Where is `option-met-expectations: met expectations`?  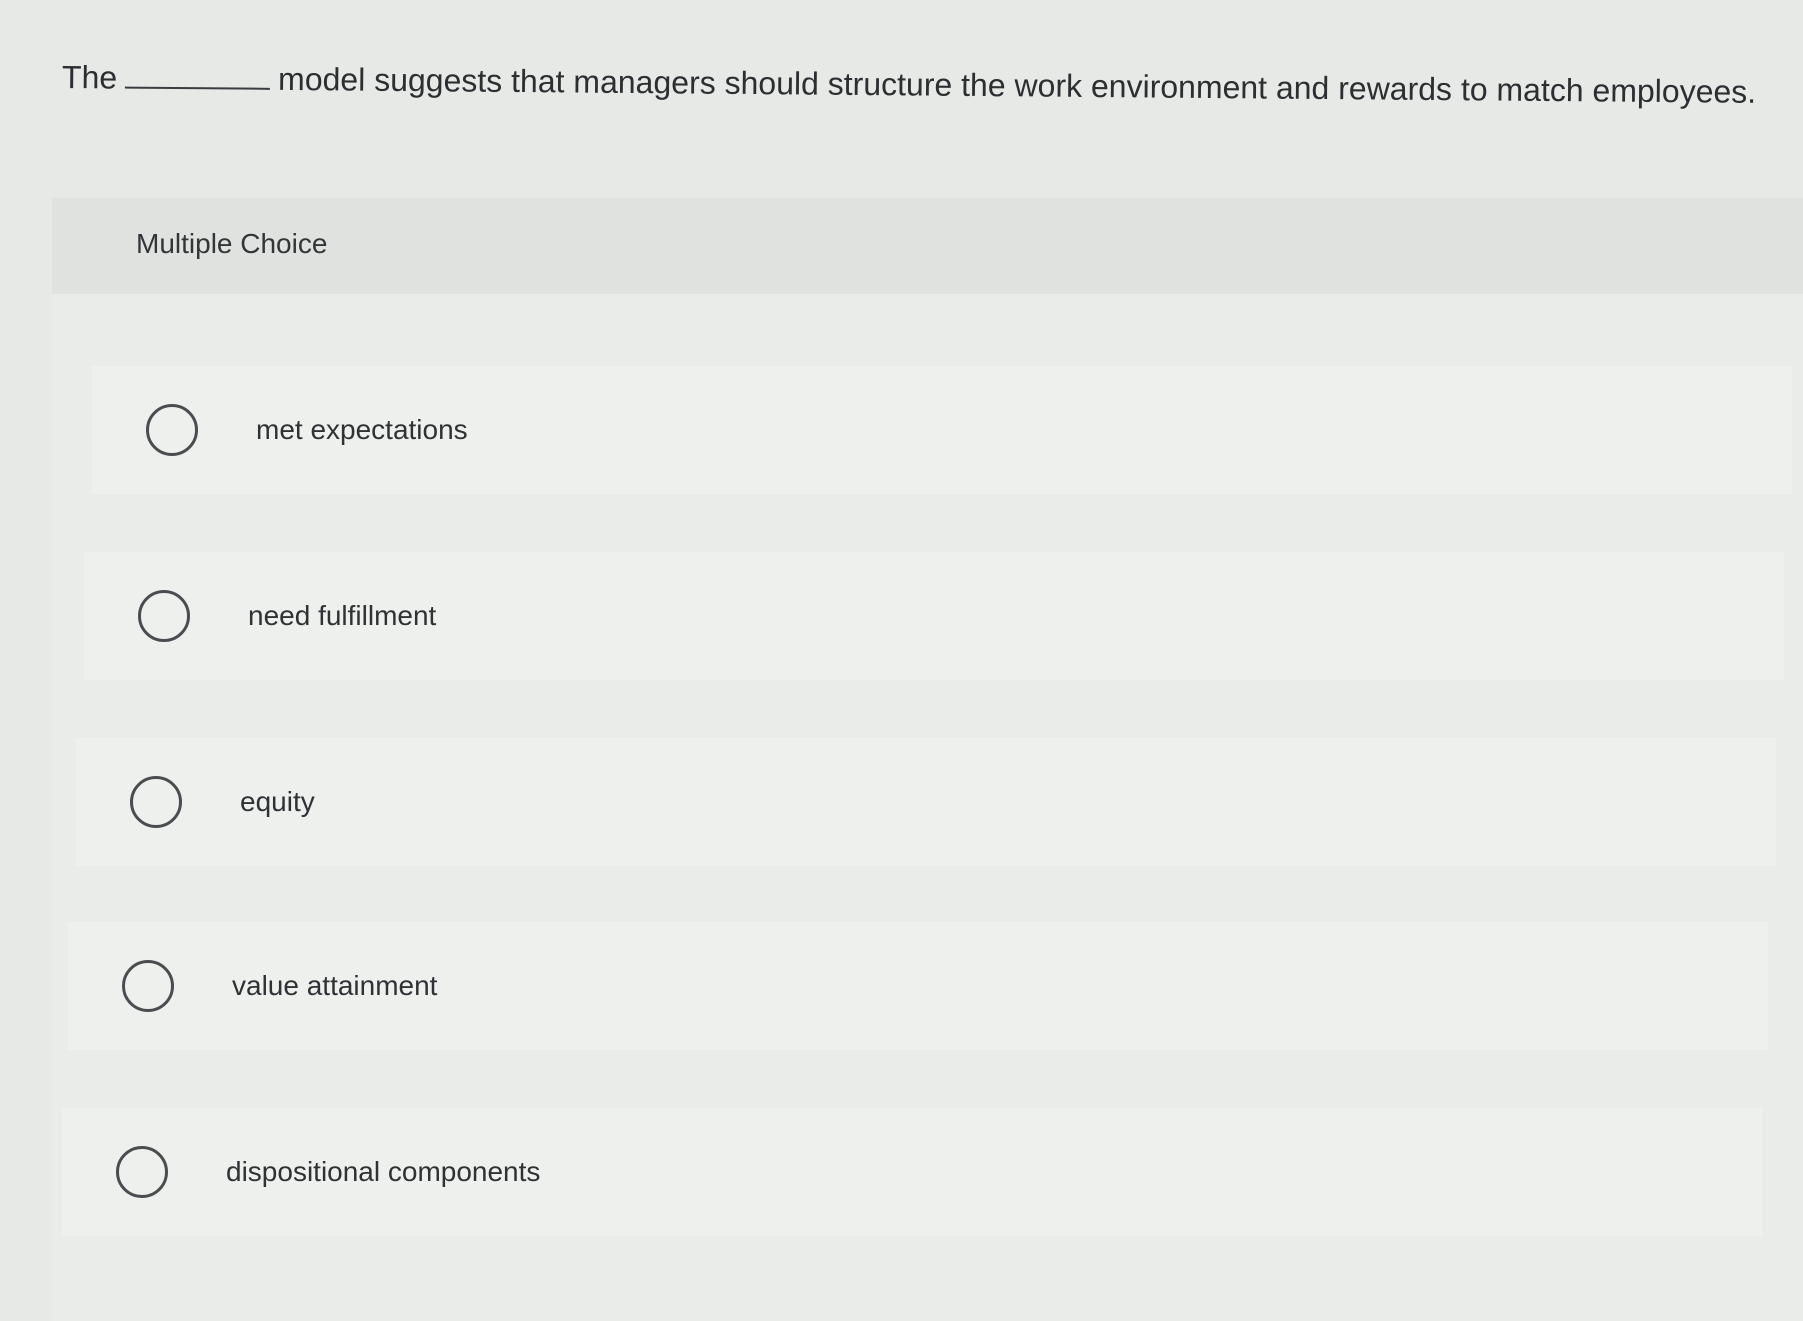
option-met-expectations: met expectations is located at coordinates (942, 430).